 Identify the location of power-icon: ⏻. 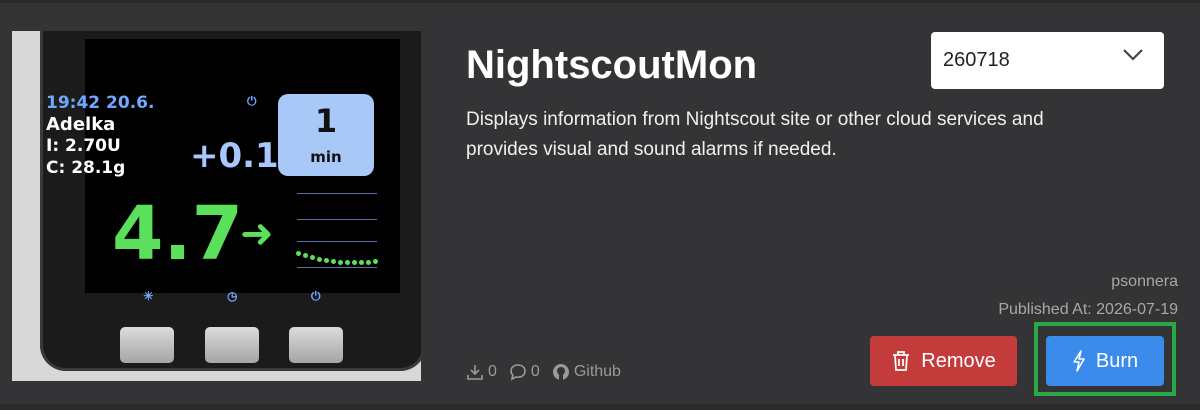
(316, 296).